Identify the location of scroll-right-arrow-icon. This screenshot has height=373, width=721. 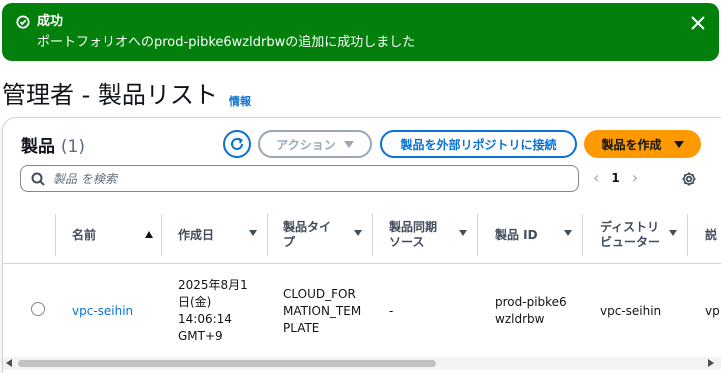
(711, 363).